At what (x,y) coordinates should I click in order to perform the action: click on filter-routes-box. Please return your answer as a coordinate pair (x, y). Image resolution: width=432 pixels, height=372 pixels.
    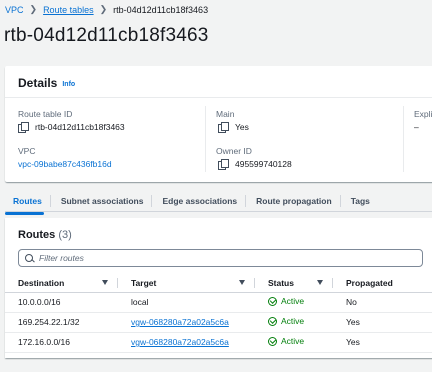
    Looking at the image, I should click on (220, 258).